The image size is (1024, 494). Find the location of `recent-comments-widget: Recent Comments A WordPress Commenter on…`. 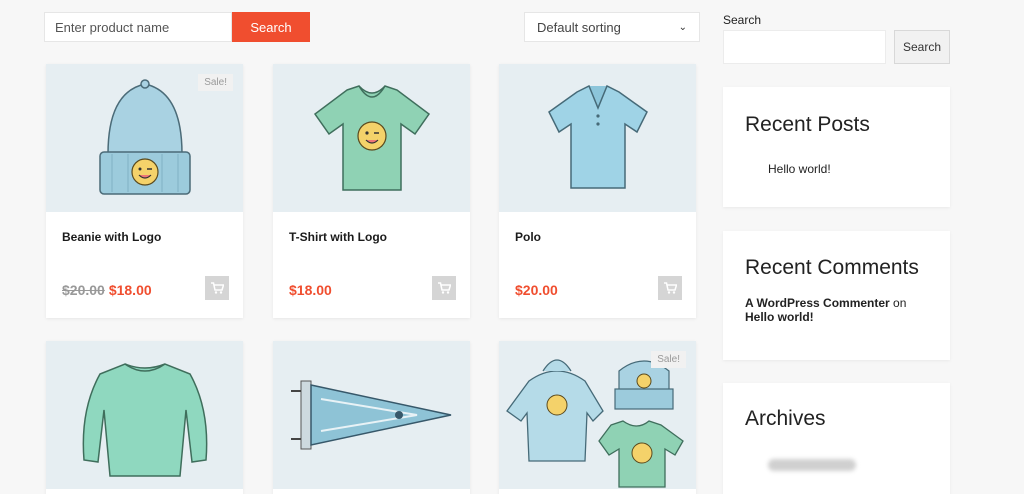

recent-comments-widget: Recent Comments A WordPress Commenter on… is located at coordinates (836, 295).